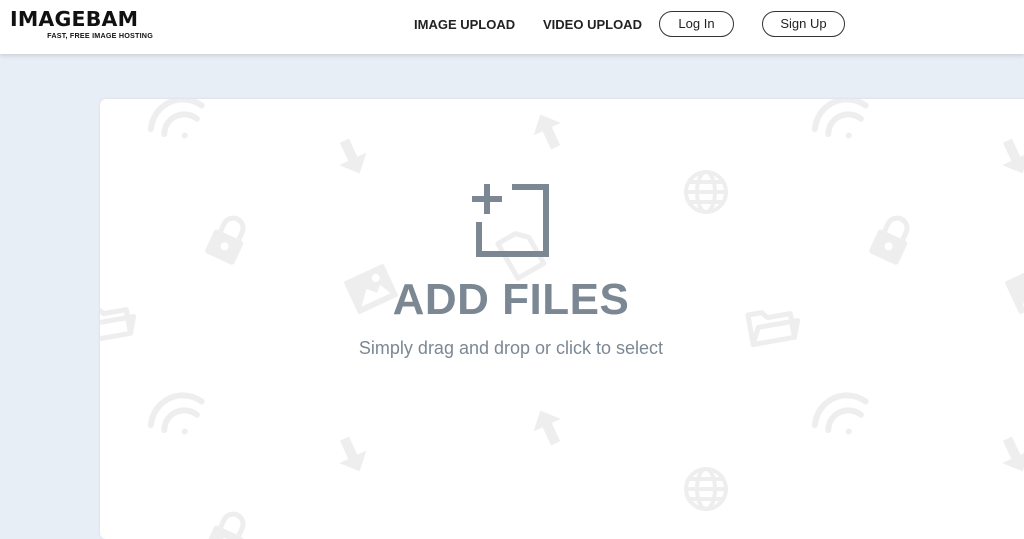 This screenshot has height=539, width=1024. What do you see at coordinates (511, 348) in the screenshot?
I see `dropzone-subtitle: Simply drag and drop or click to select` at bounding box center [511, 348].